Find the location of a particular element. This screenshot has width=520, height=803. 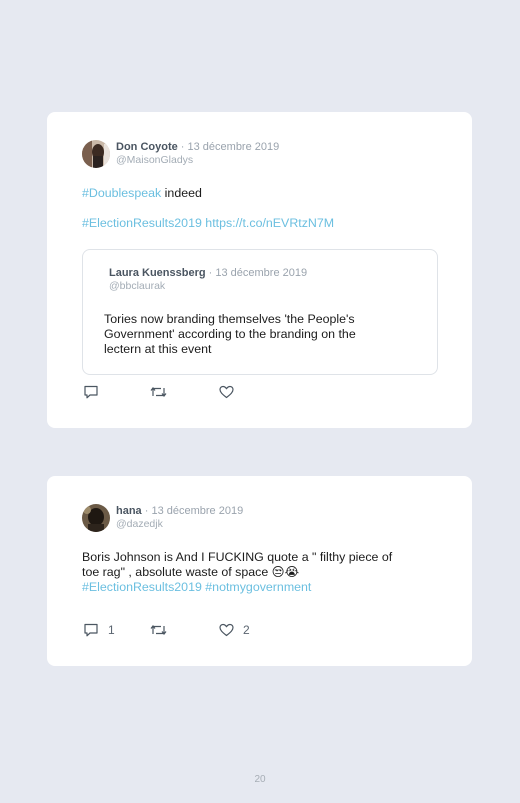

quoted-header: Laura Kuenssberg · 13 décembre 2019 is located at coordinates (208, 273).